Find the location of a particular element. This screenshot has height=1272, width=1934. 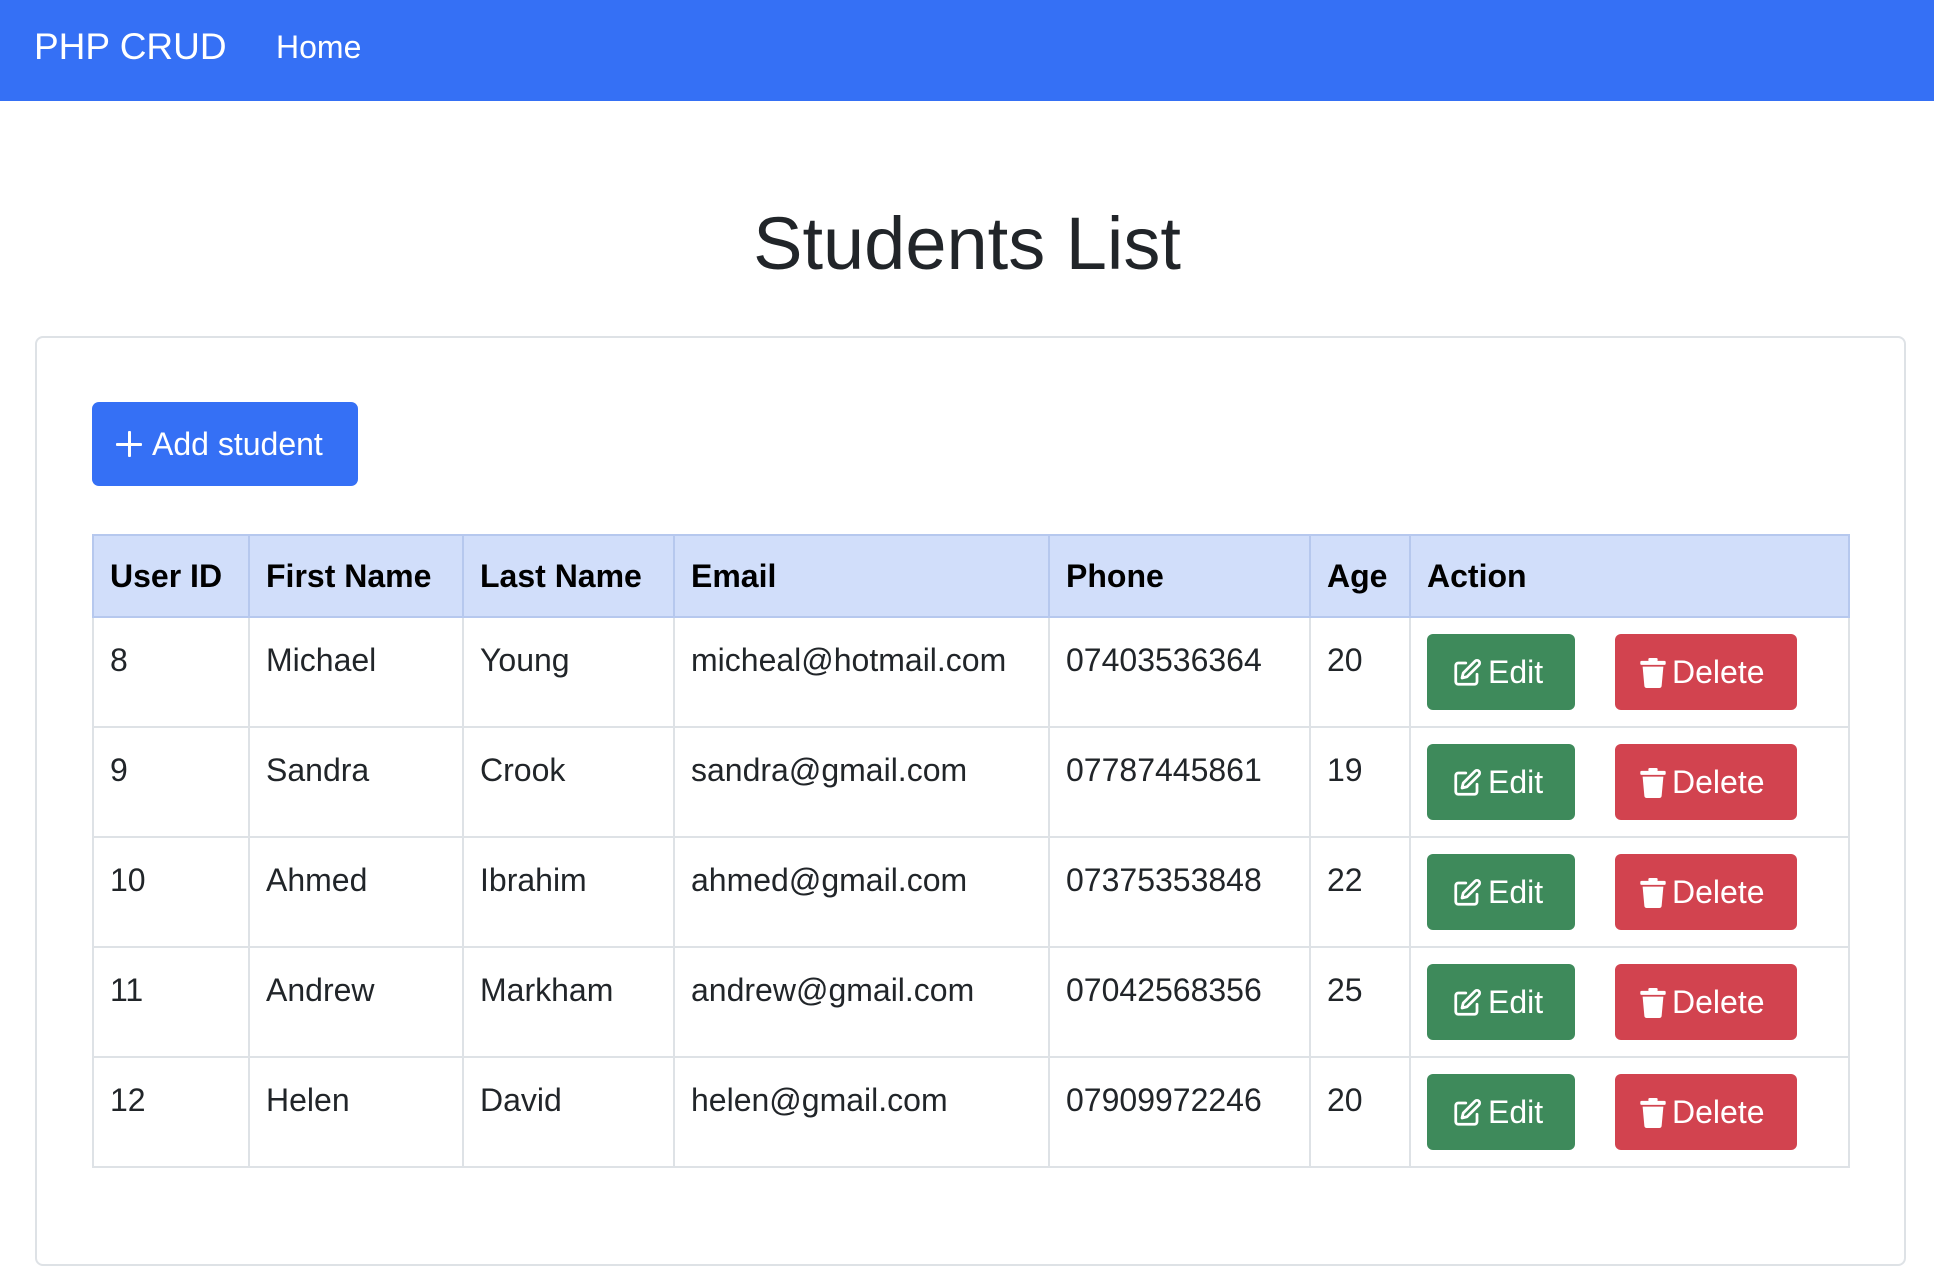

plus-icon is located at coordinates (129, 444).